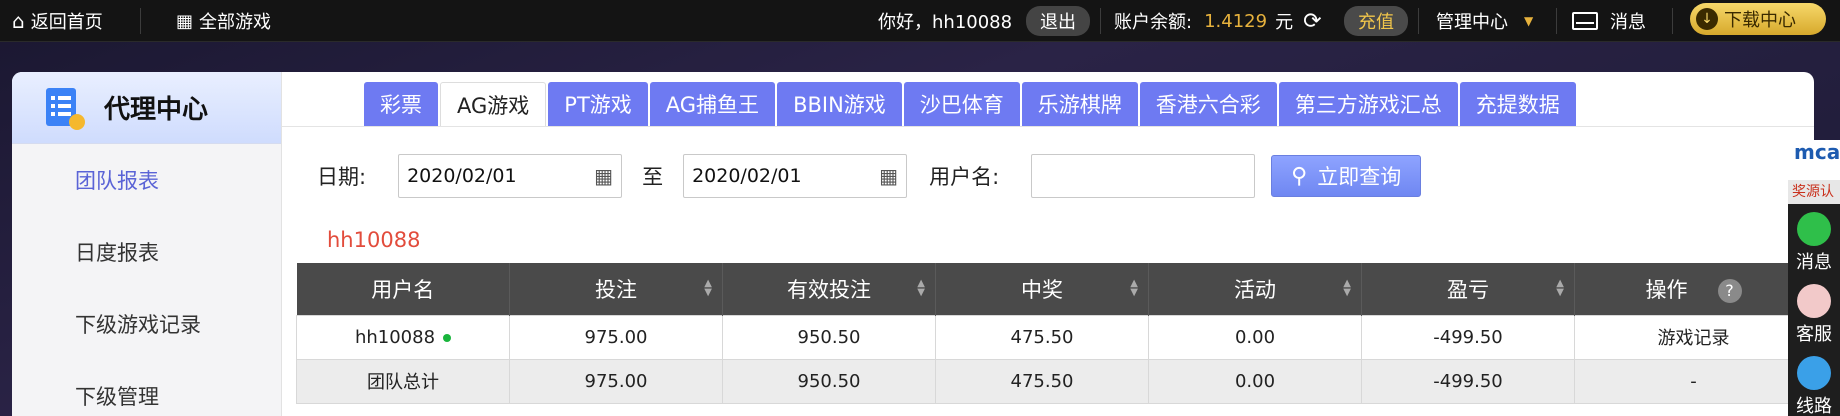  What do you see at coordinates (829, 289) in the screenshot?
I see `col-valid-bets: 有效投注 ▲ ▼` at bounding box center [829, 289].